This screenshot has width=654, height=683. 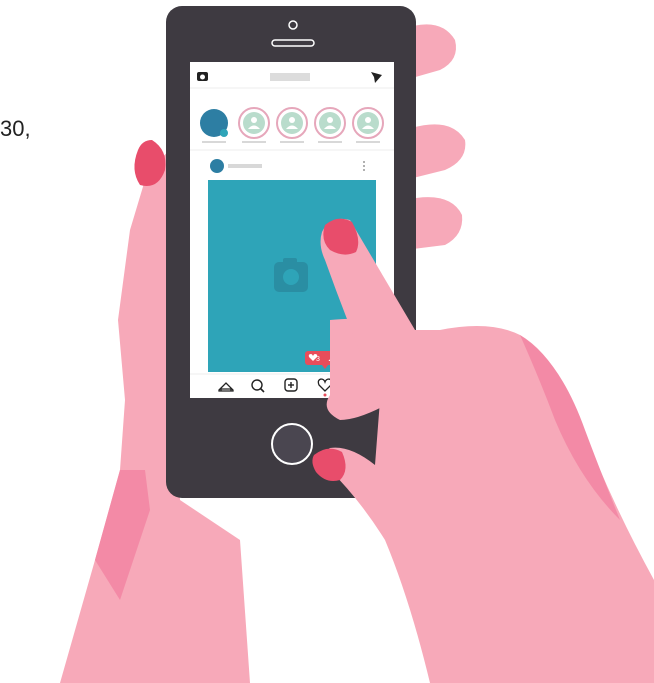 What do you see at coordinates (318, 359) in the screenshot?
I see `likes-count: 3` at bounding box center [318, 359].